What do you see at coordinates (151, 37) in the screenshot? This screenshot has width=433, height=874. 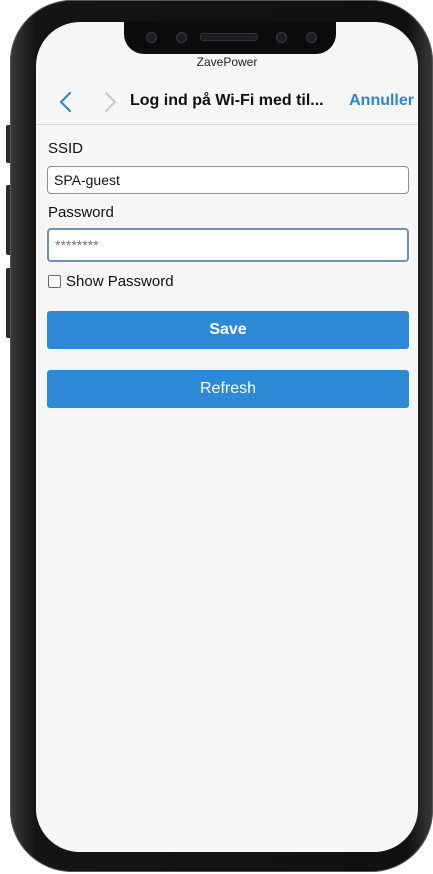 I see `sensor-dot` at bounding box center [151, 37].